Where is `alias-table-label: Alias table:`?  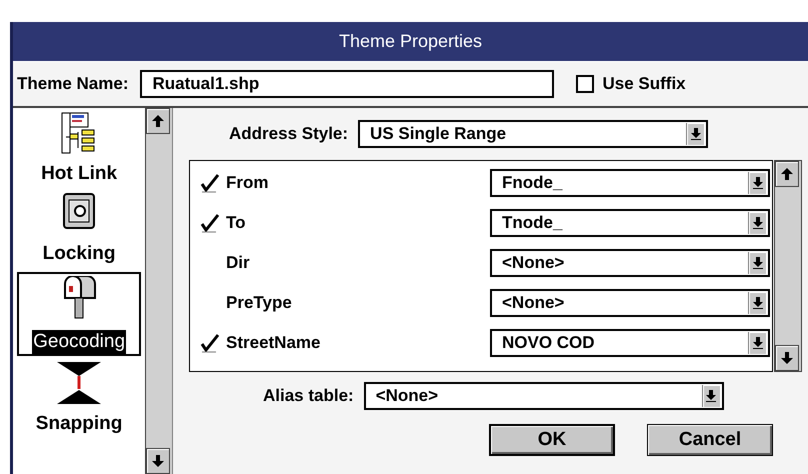
alias-table-label: Alias table: is located at coordinates (308, 396).